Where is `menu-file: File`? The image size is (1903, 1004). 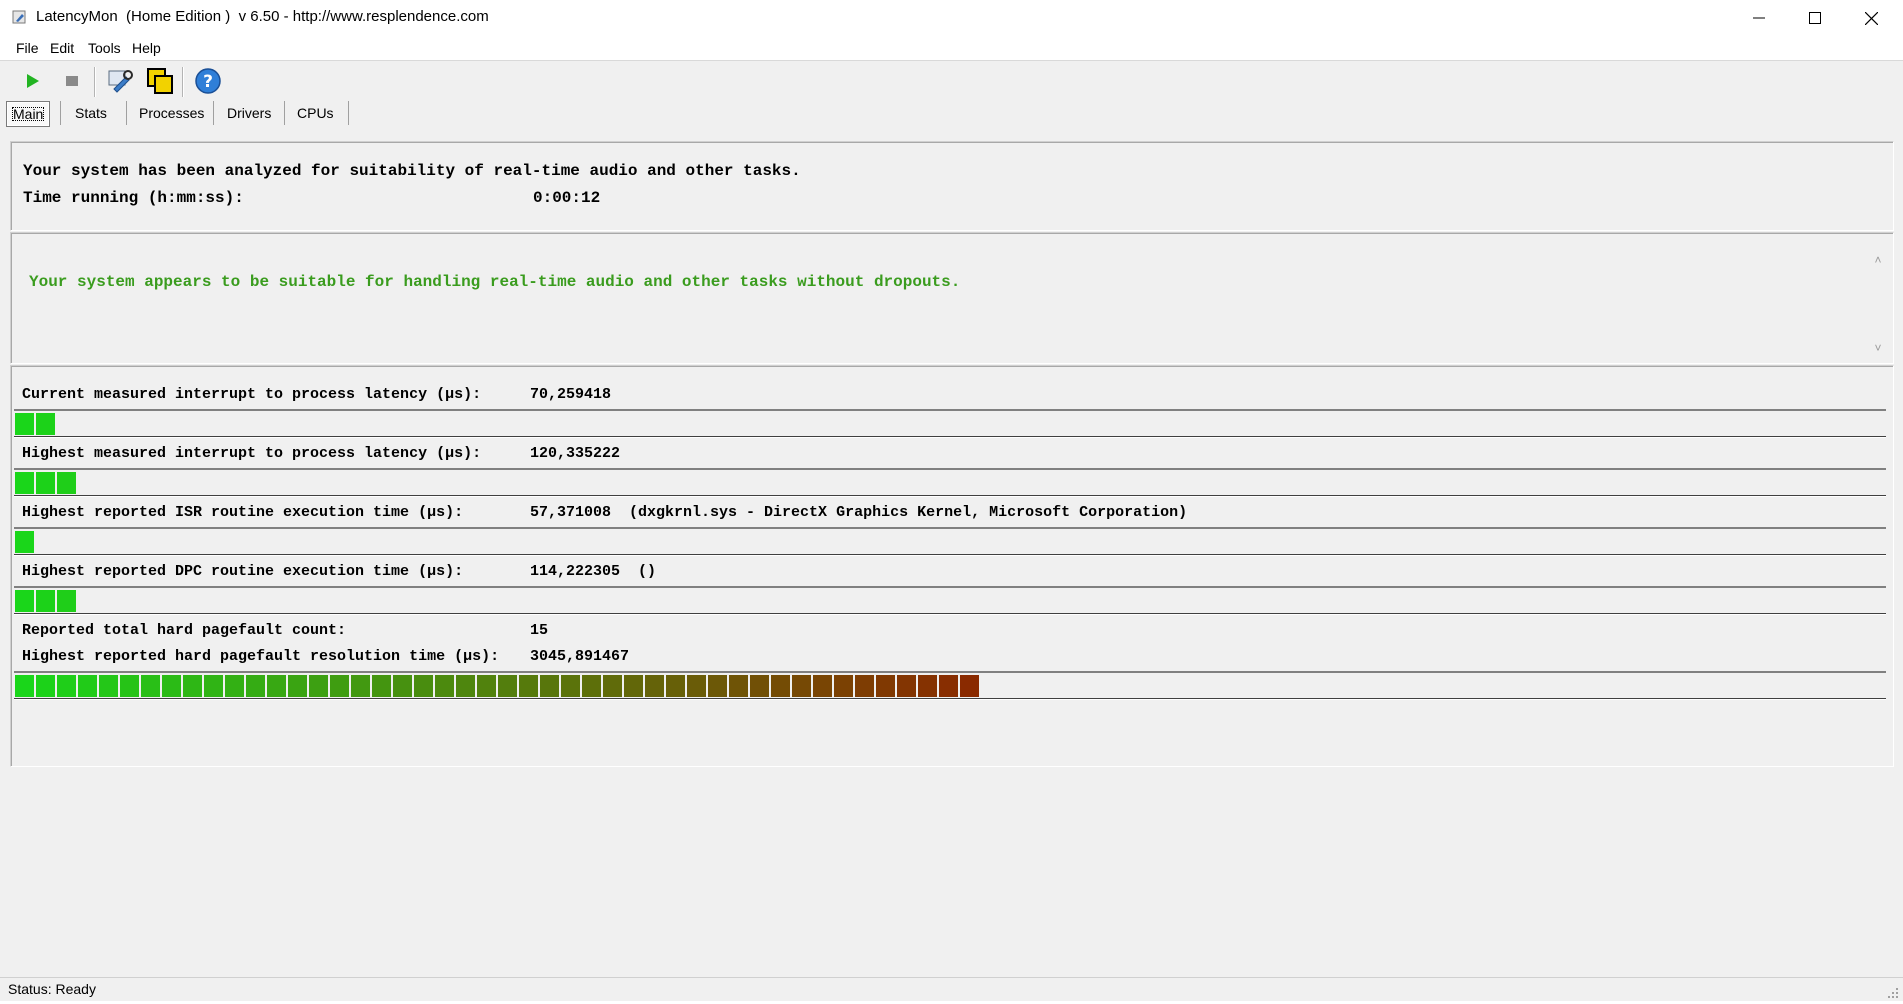 menu-file: File is located at coordinates (27, 48).